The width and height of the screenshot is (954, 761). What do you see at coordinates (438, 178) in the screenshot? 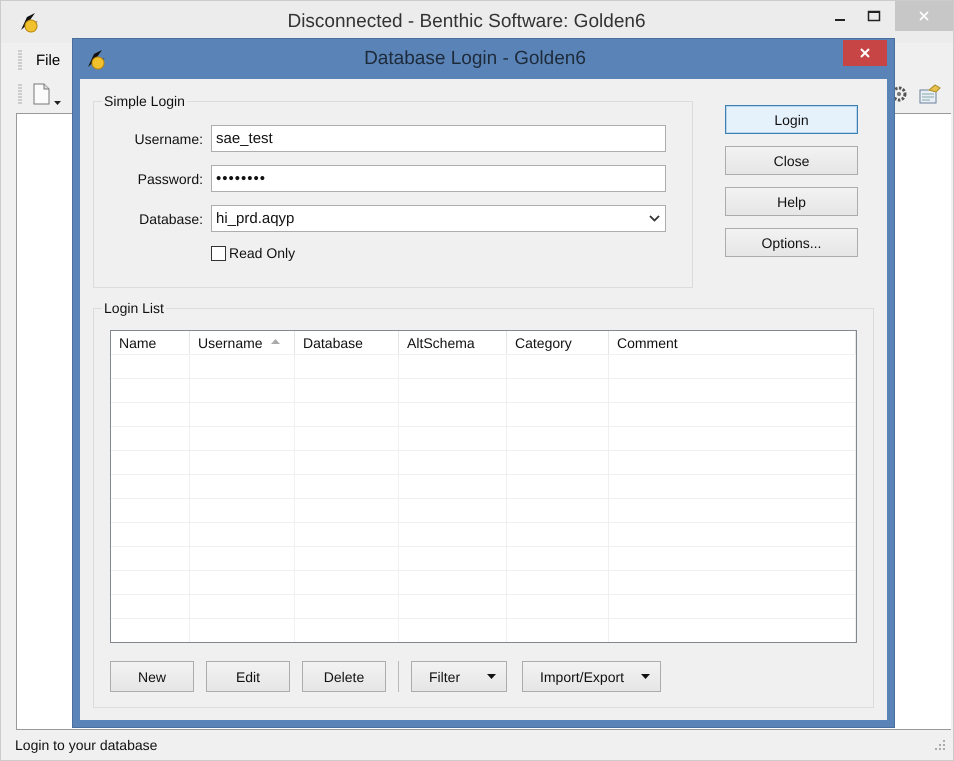
I see `input-field: ••••••••` at bounding box center [438, 178].